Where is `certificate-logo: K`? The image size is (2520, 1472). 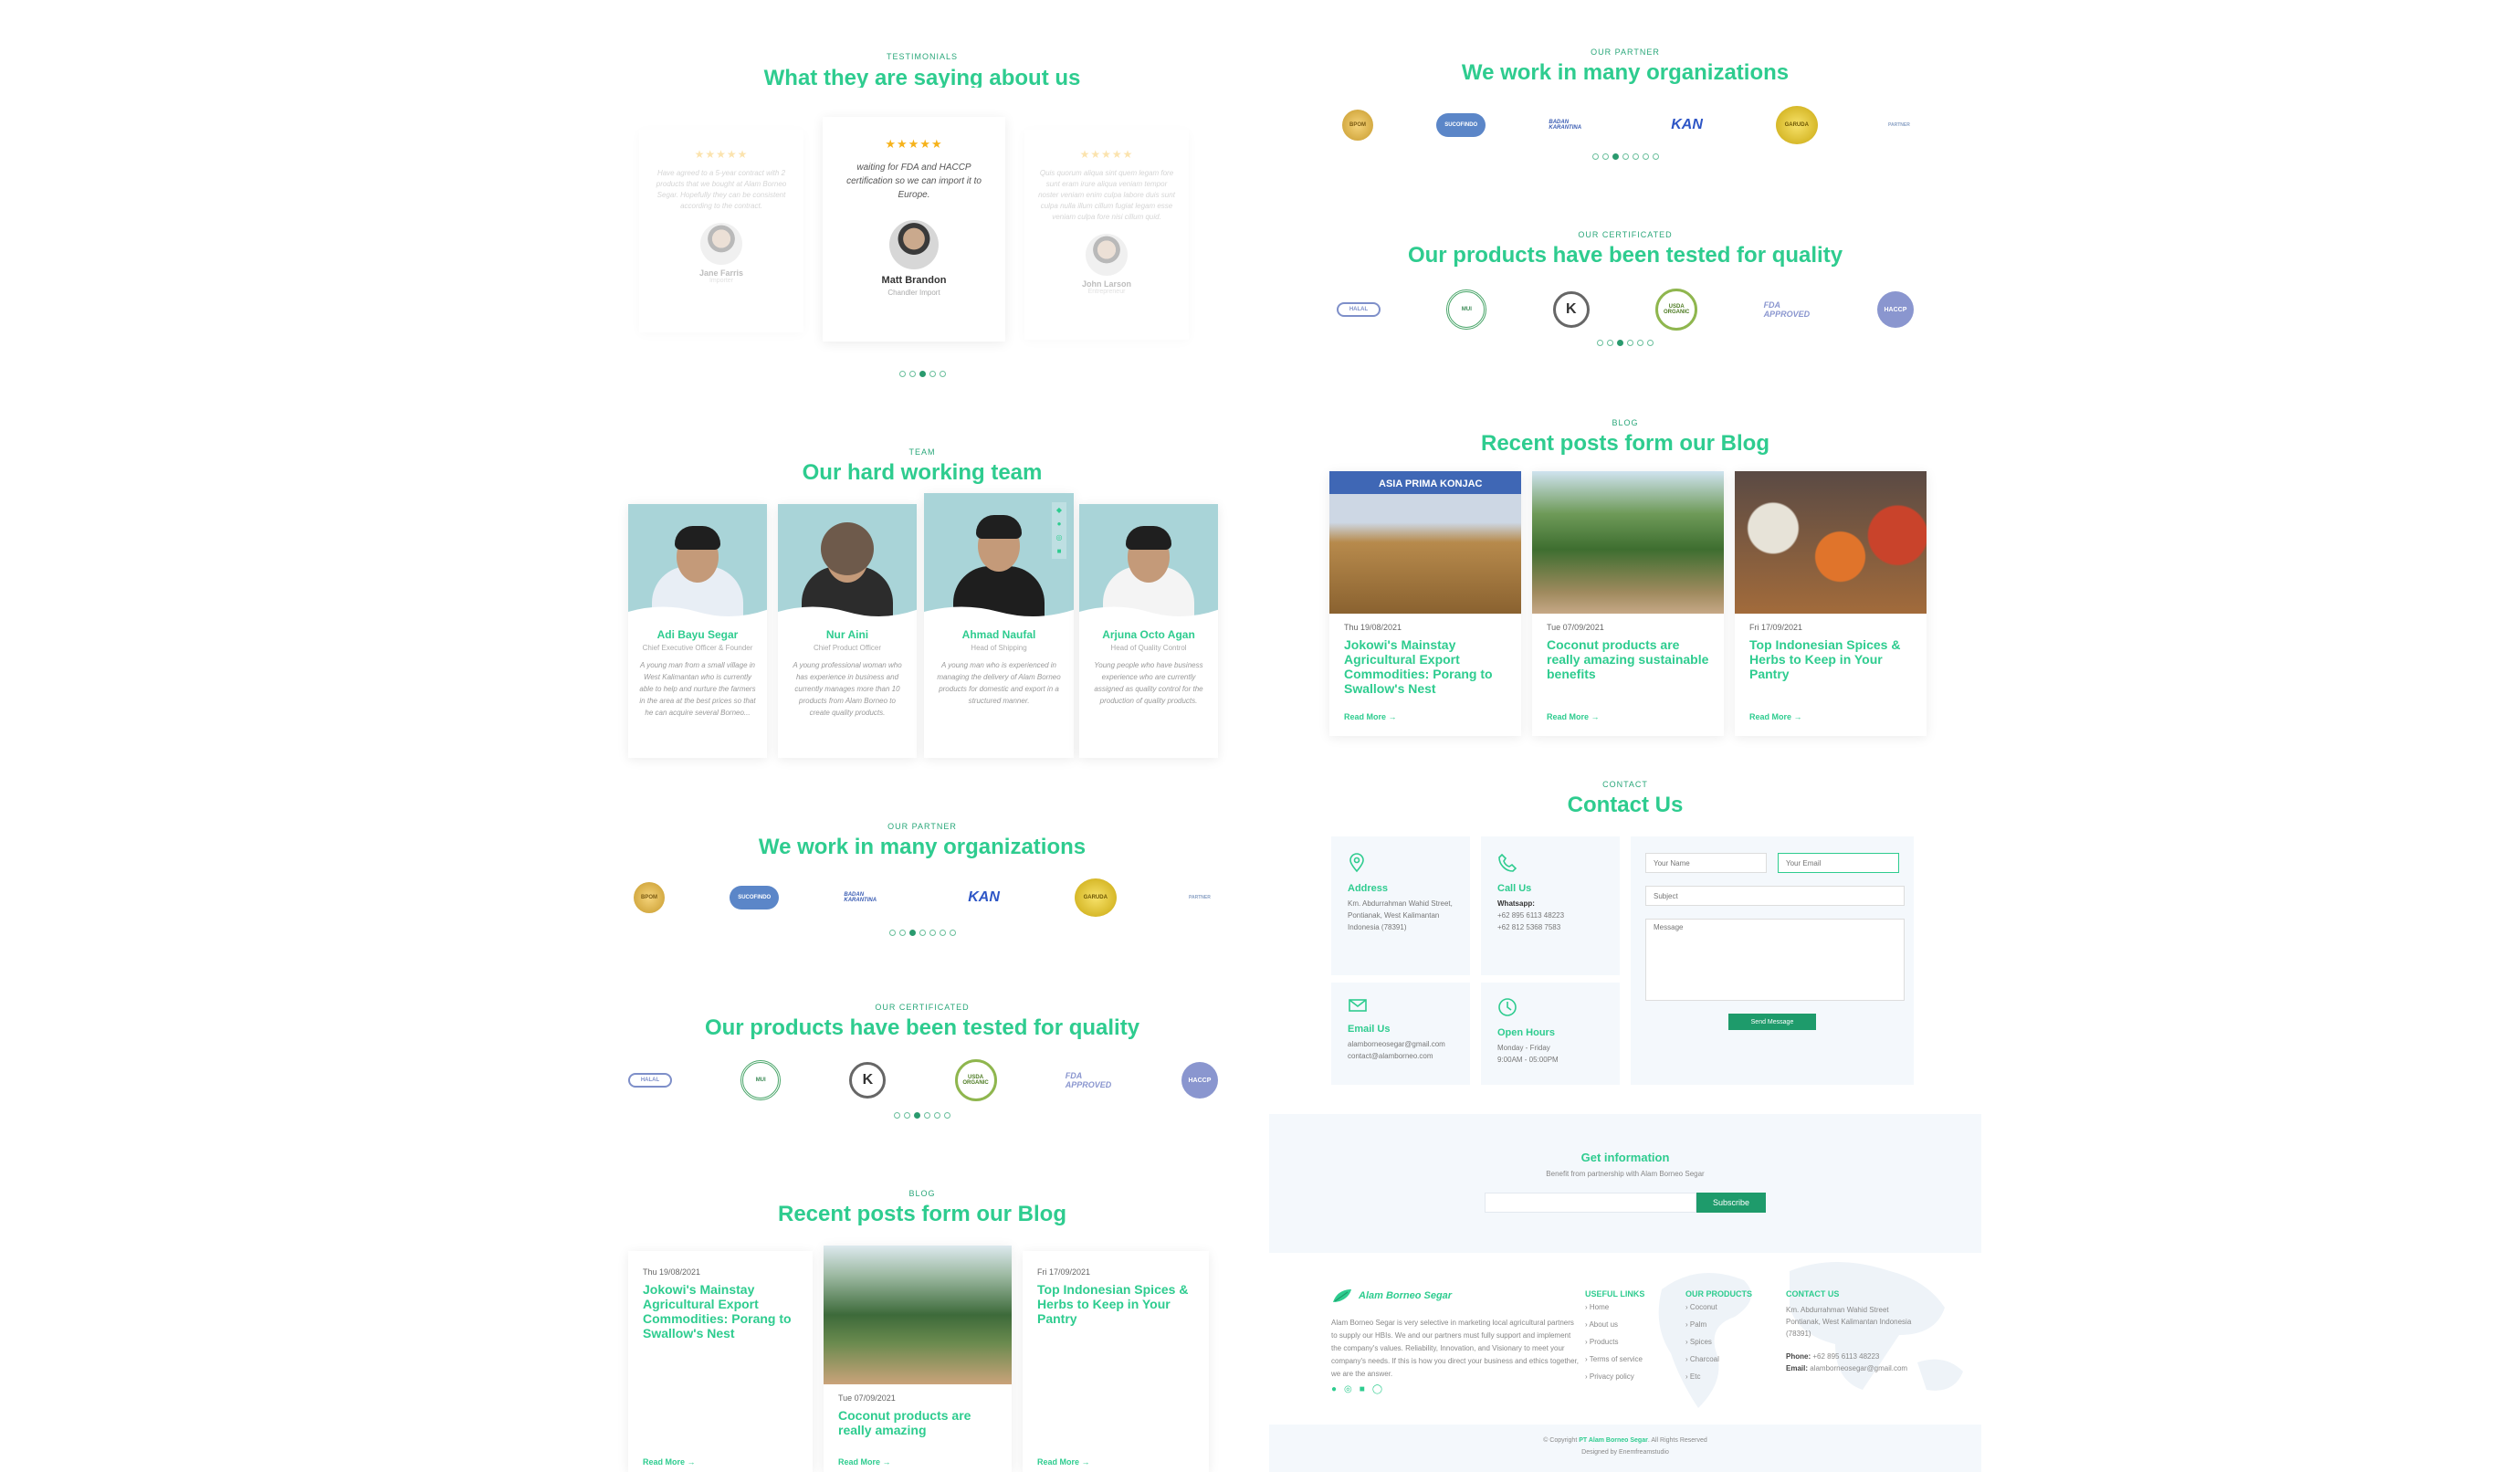 certificate-logo: K is located at coordinates (1571, 309).